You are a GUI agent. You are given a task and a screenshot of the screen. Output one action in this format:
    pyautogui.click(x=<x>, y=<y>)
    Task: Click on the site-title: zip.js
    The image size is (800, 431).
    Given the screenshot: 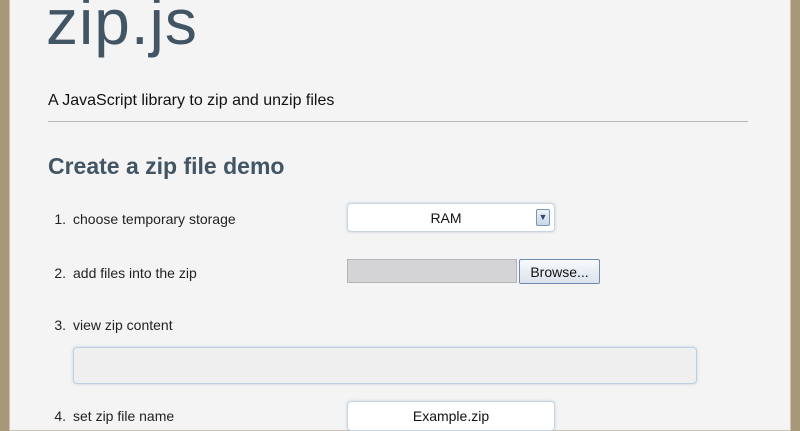 What is the action you would take?
    pyautogui.click(x=122, y=29)
    